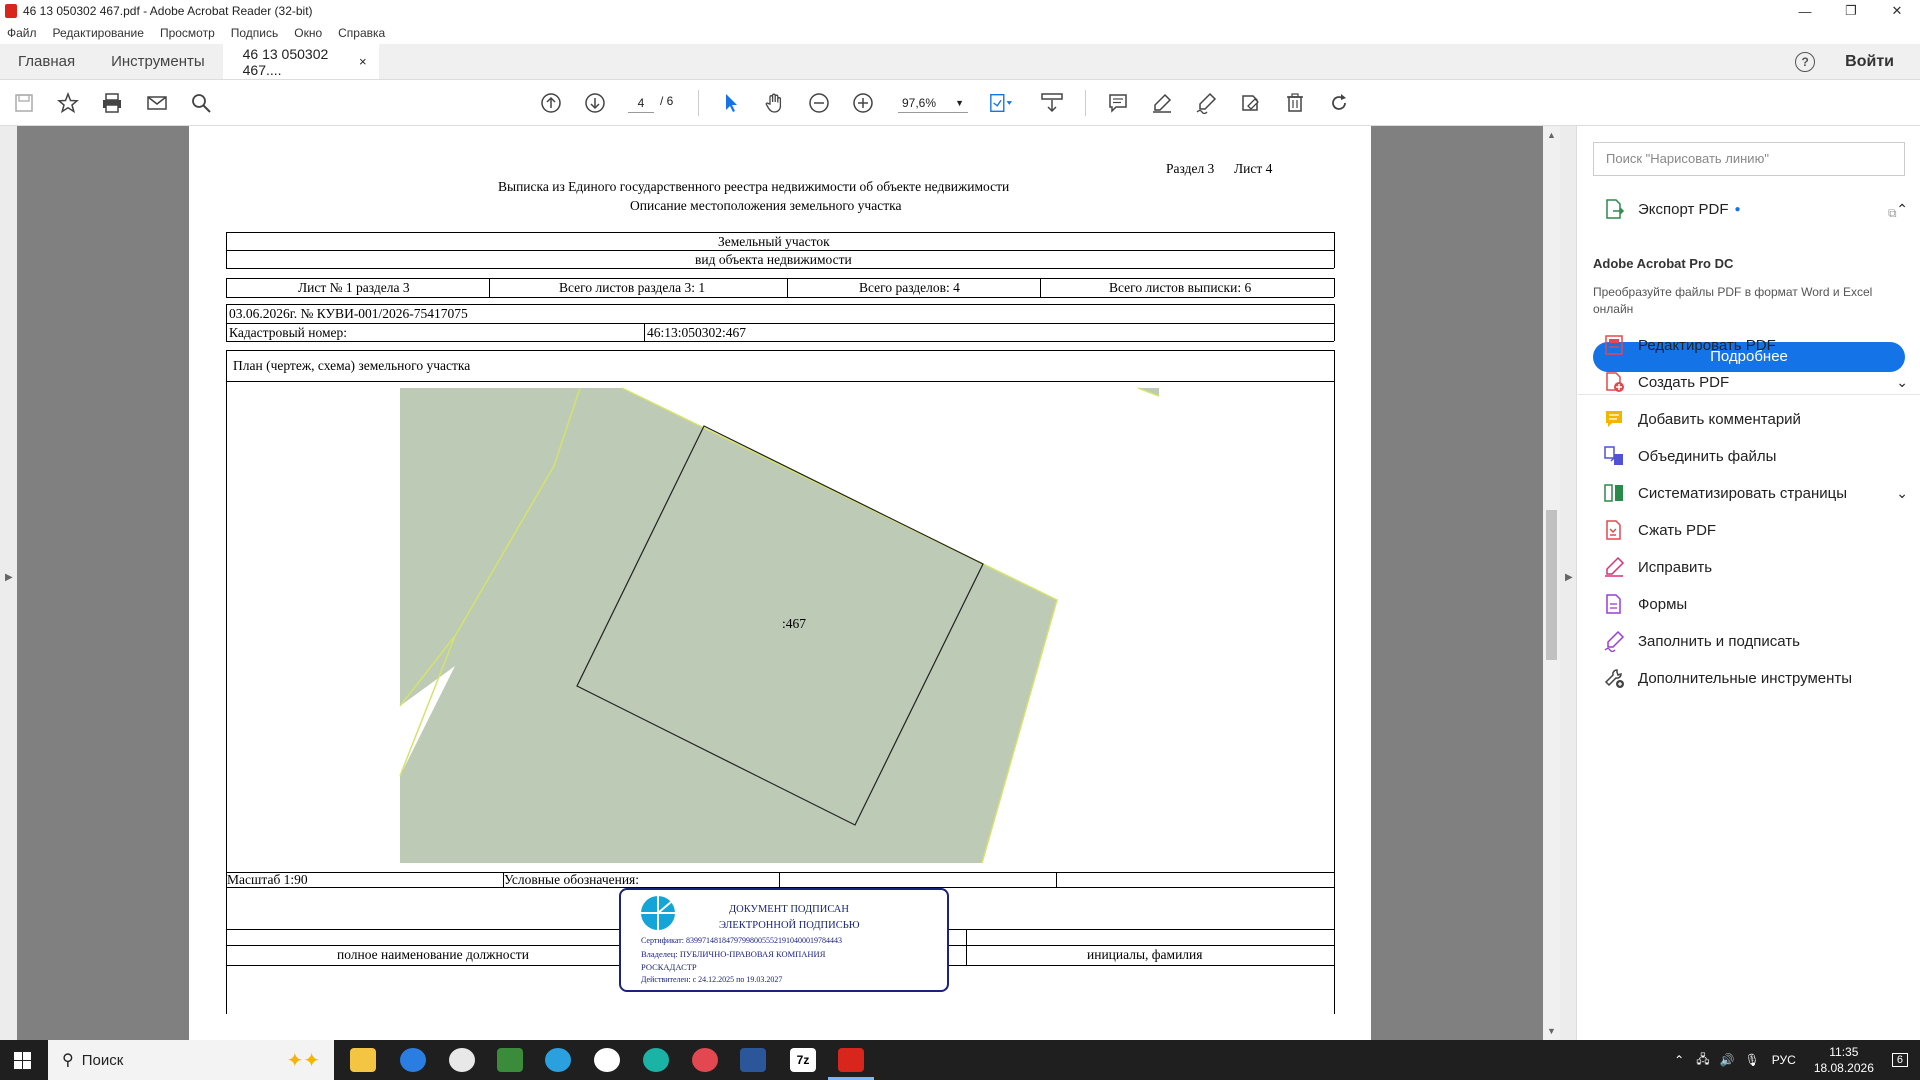 This screenshot has height=1080, width=1920. I want to click on 7zip-icon: 7z, so click(803, 1060).